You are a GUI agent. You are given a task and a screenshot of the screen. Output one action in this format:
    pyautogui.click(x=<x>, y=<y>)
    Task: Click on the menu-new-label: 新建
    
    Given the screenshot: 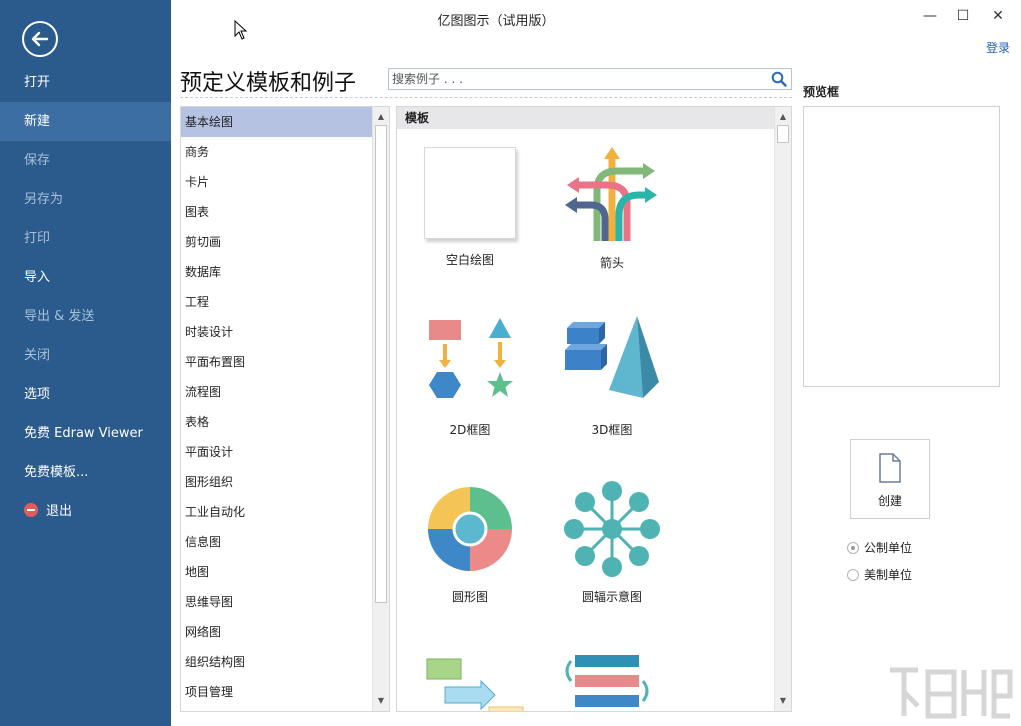 What is the action you would take?
    pyautogui.click(x=37, y=121)
    